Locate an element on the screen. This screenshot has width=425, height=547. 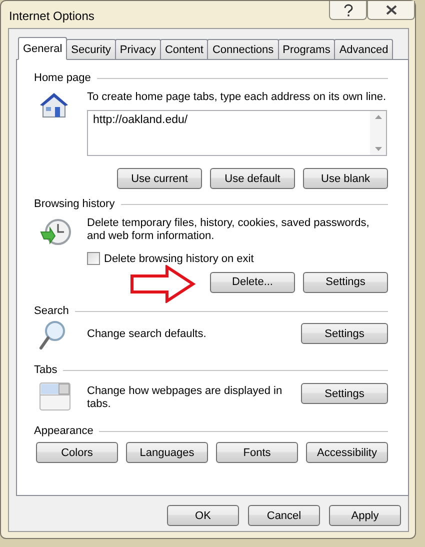
section-heading: Browsing history is located at coordinates (74, 204).